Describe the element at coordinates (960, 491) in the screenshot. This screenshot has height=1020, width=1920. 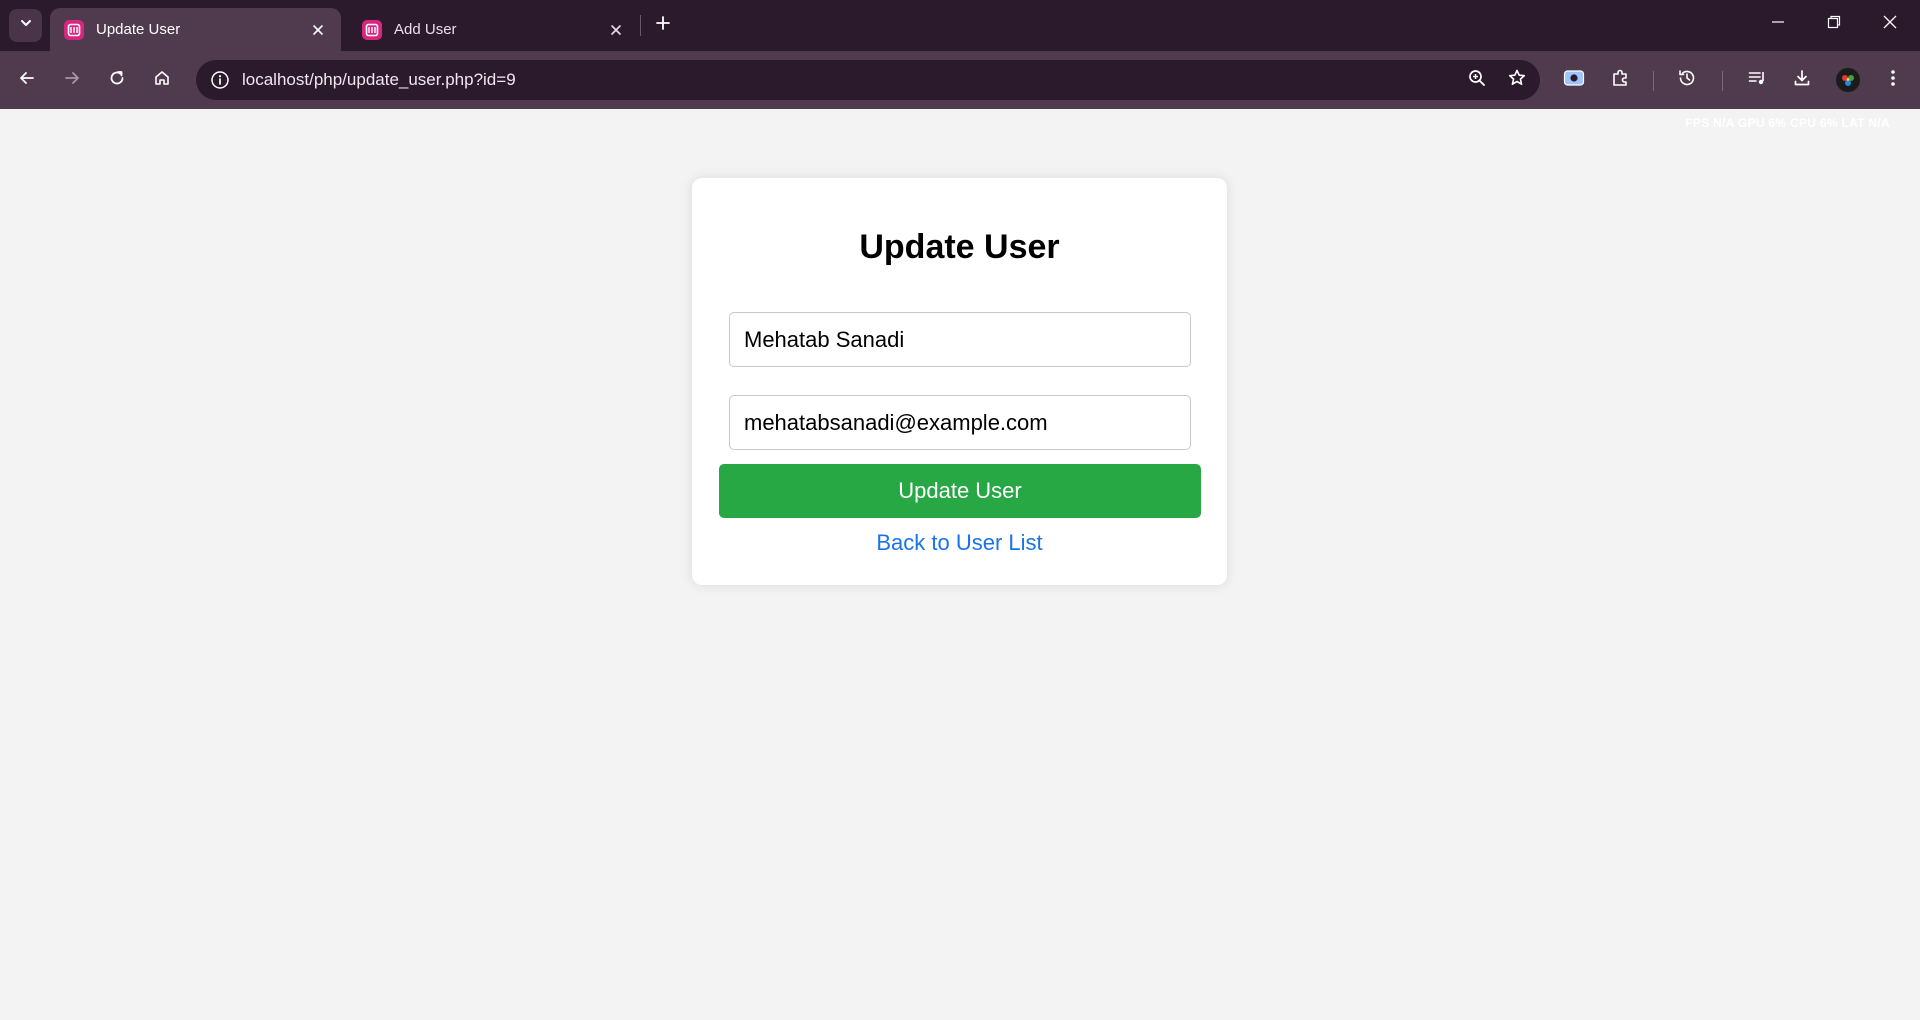
I see `update-user-button: Update User` at that location.